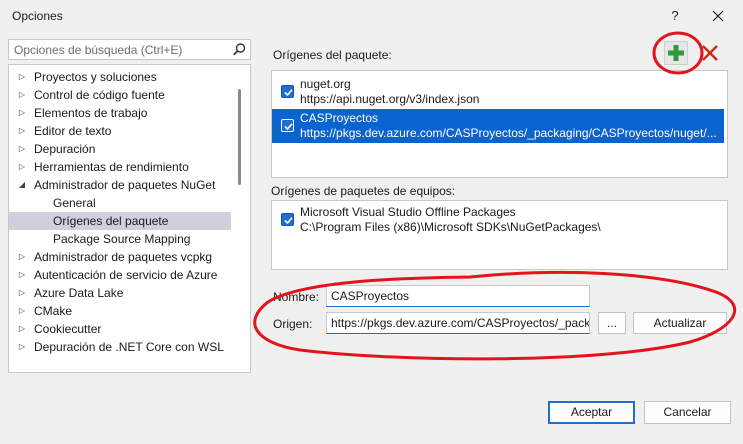  I want to click on tree-item-administrador-de-paquetes-nuget: ◢ Administrador de paquetes NuGet, so click(120, 185).